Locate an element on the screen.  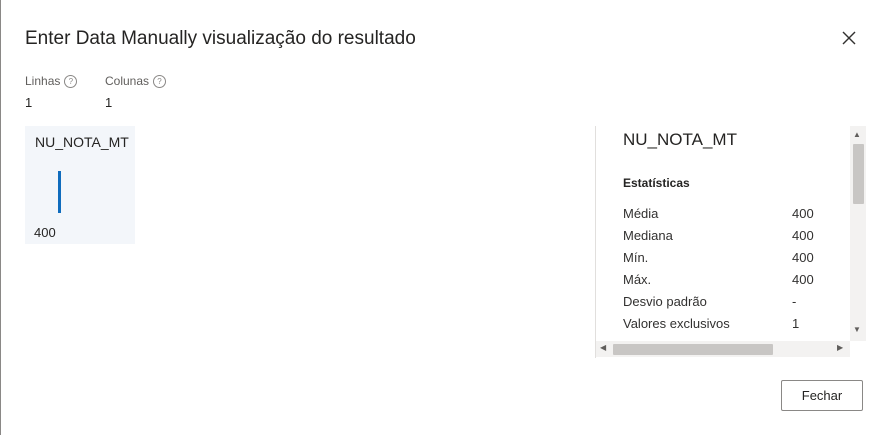
stat-row-desvio-padrao: Desvio padrão - is located at coordinates (723, 304).